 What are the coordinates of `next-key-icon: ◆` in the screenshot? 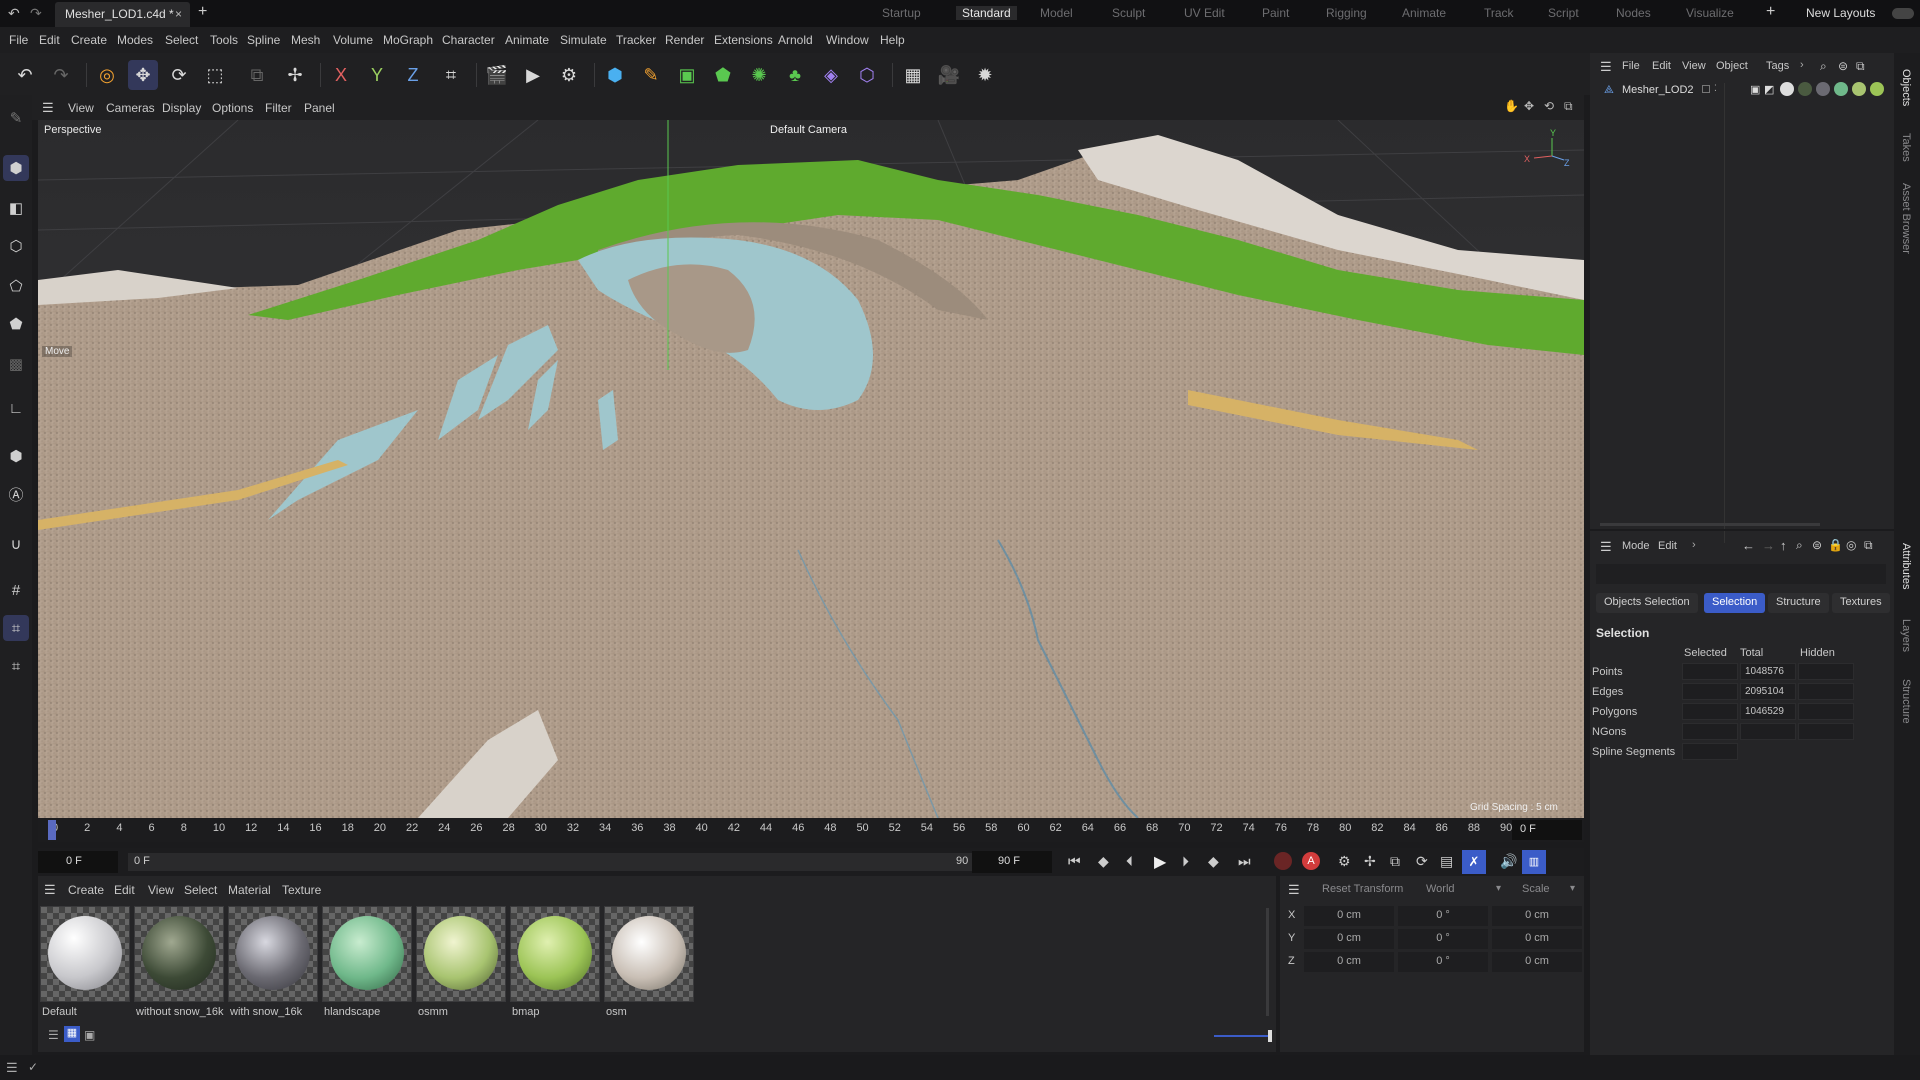 It's located at (1213, 861).